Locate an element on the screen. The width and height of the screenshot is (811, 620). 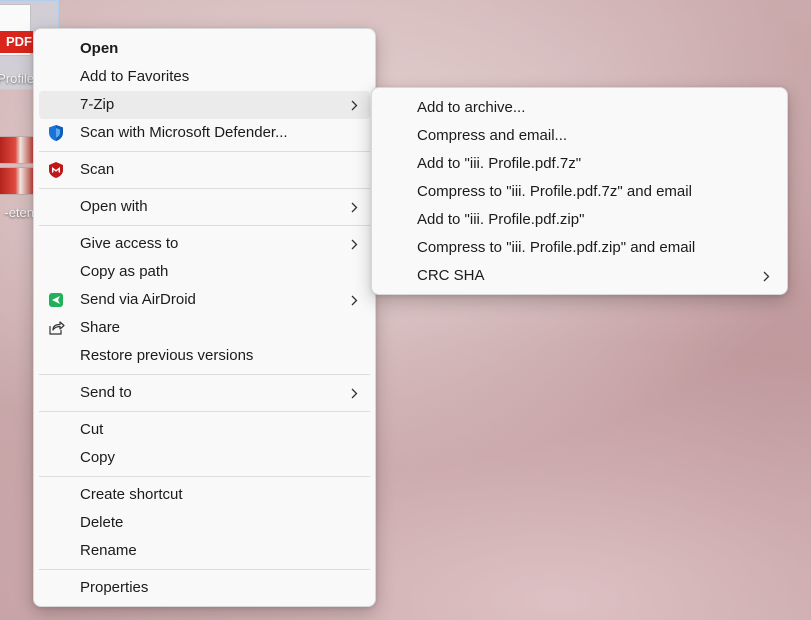
menu-item-scan-mcafee: Scan is located at coordinates (204, 170).